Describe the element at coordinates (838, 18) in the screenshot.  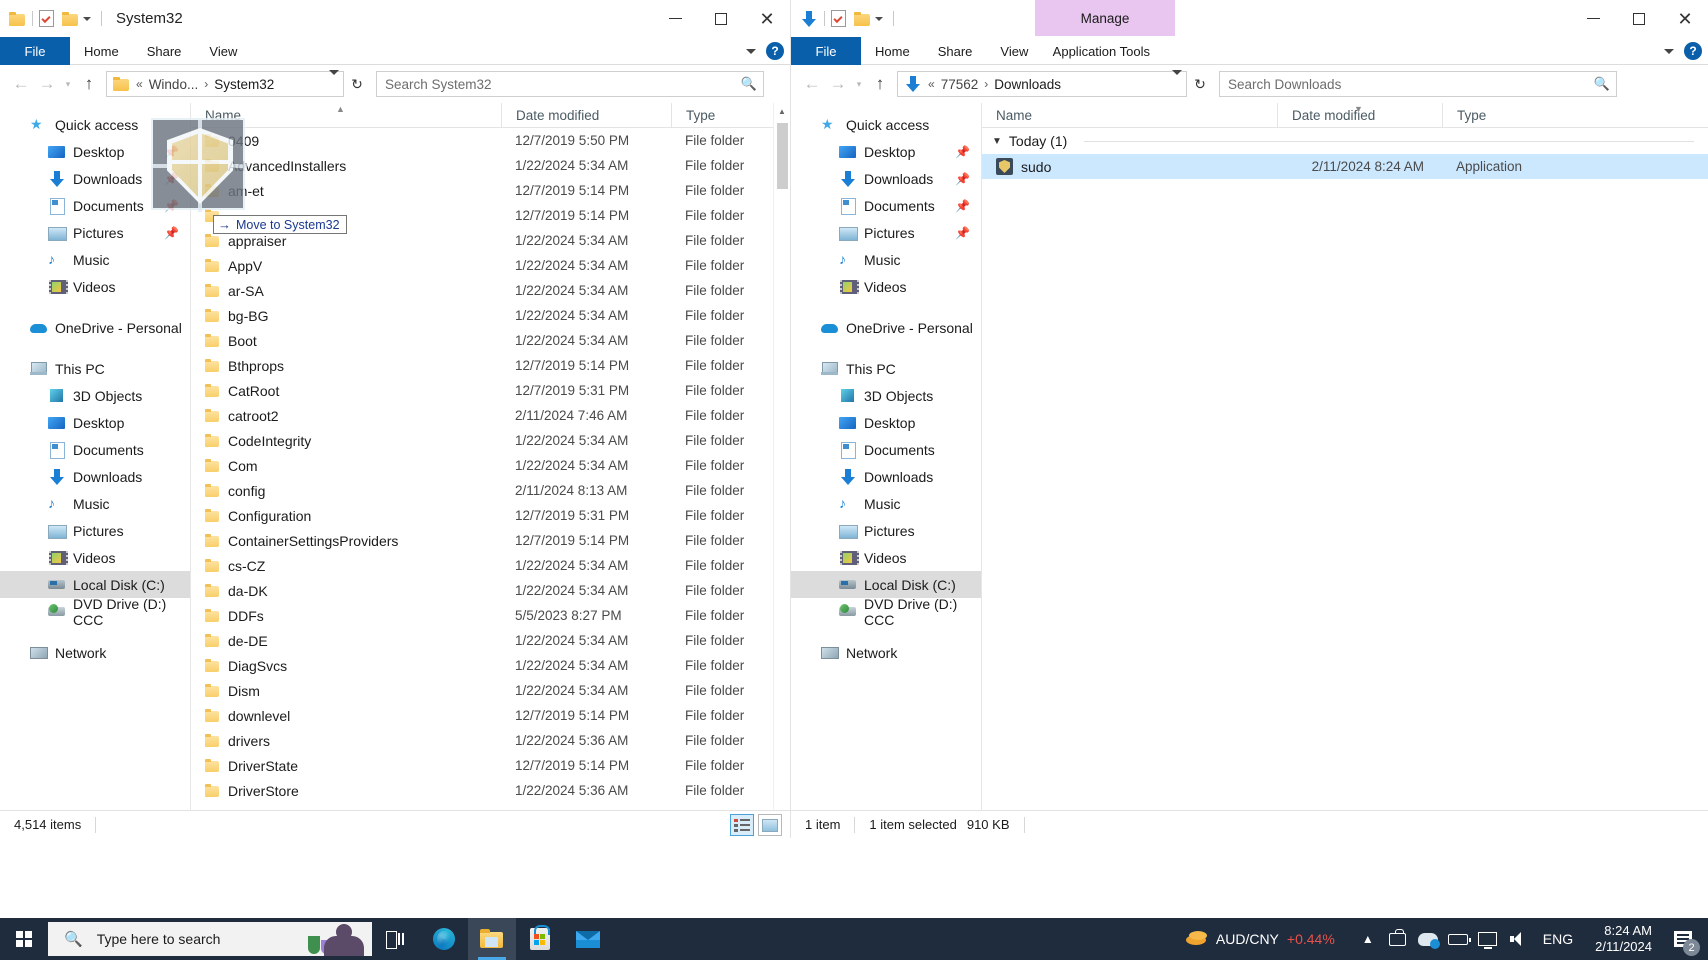
I see `checked-document-icon` at that location.